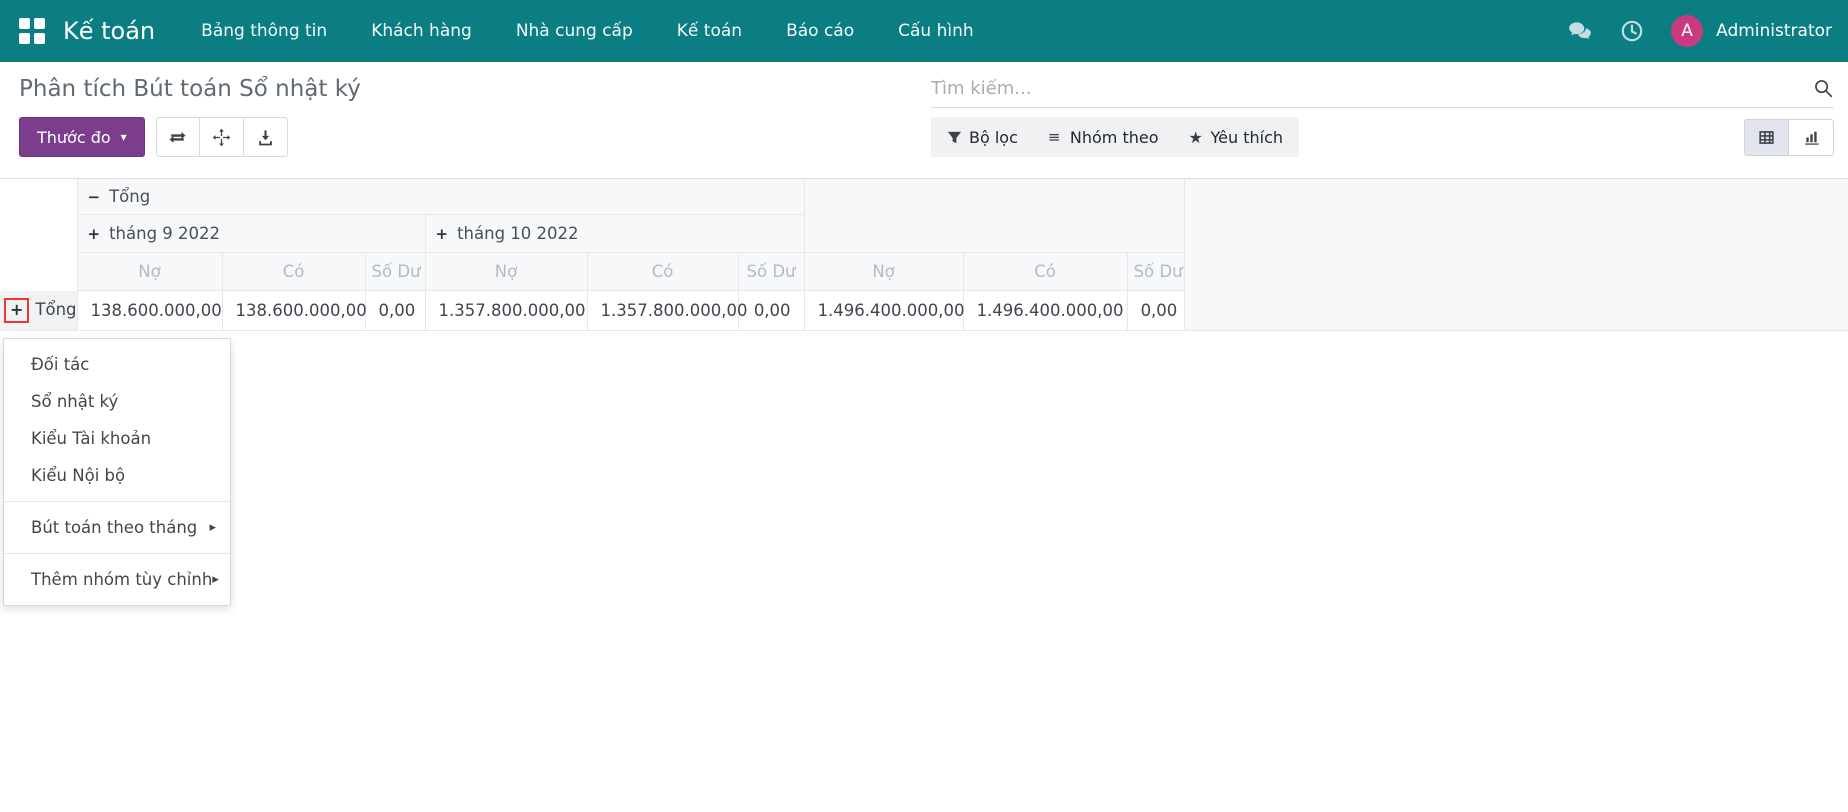 This screenshot has width=1848, height=812. Describe the element at coordinates (117, 527) in the screenshot. I see `menu-item-entries-by-month: Bút toán theo tháng ▸` at that location.